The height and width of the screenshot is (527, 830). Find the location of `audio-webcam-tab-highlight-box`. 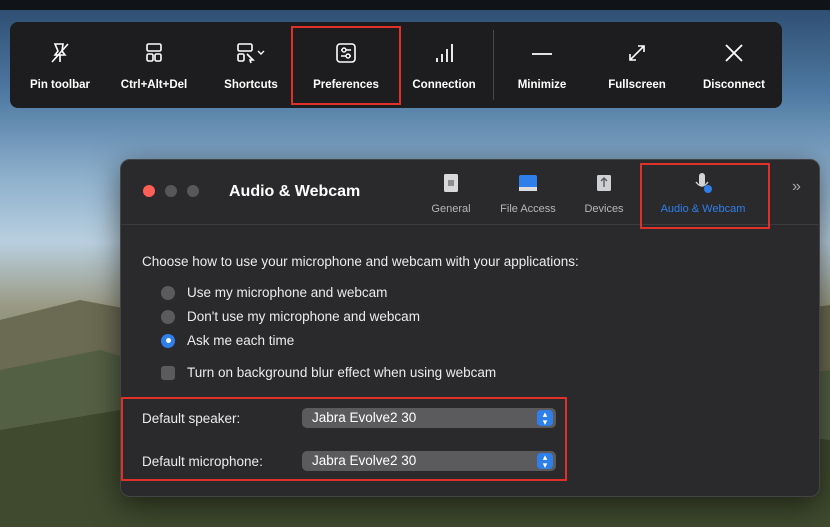

audio-webcam-tab-highlight-box is located at coordinates (705, 196).